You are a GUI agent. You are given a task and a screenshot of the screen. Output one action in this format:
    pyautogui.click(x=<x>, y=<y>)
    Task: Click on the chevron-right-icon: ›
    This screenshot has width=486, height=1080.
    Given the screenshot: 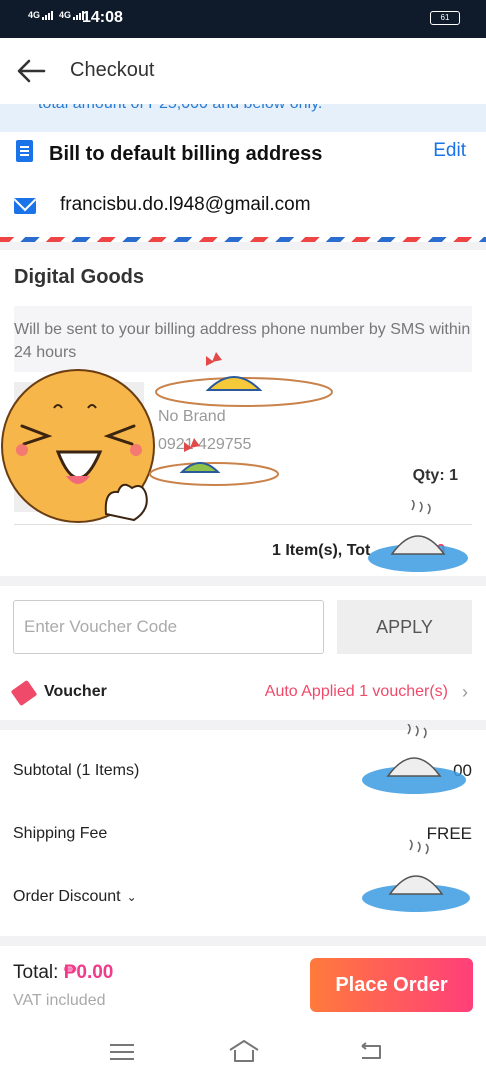 What is the action you would take?
    pyautogui.click(x=465, y=692)
    